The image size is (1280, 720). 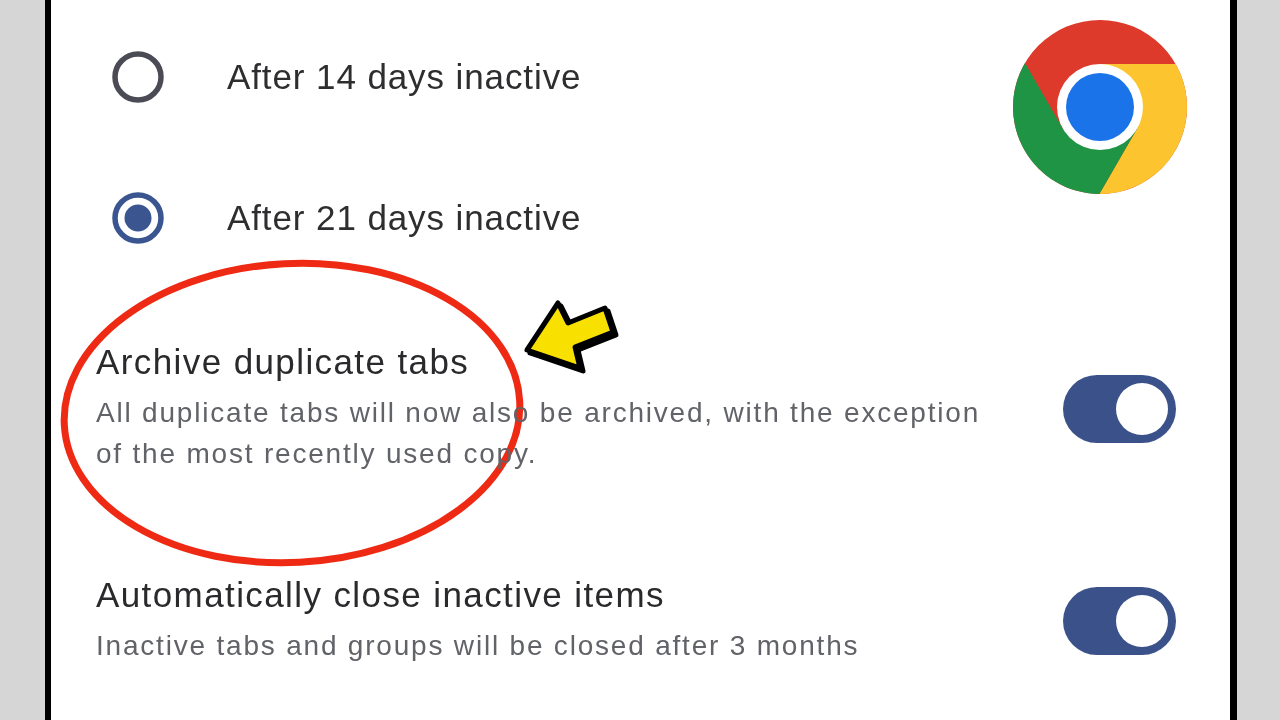 What do you see at coordinates (1100, 107) in the screenshot?
I see `app-logo-icon` at bounding box center [1100, 107].